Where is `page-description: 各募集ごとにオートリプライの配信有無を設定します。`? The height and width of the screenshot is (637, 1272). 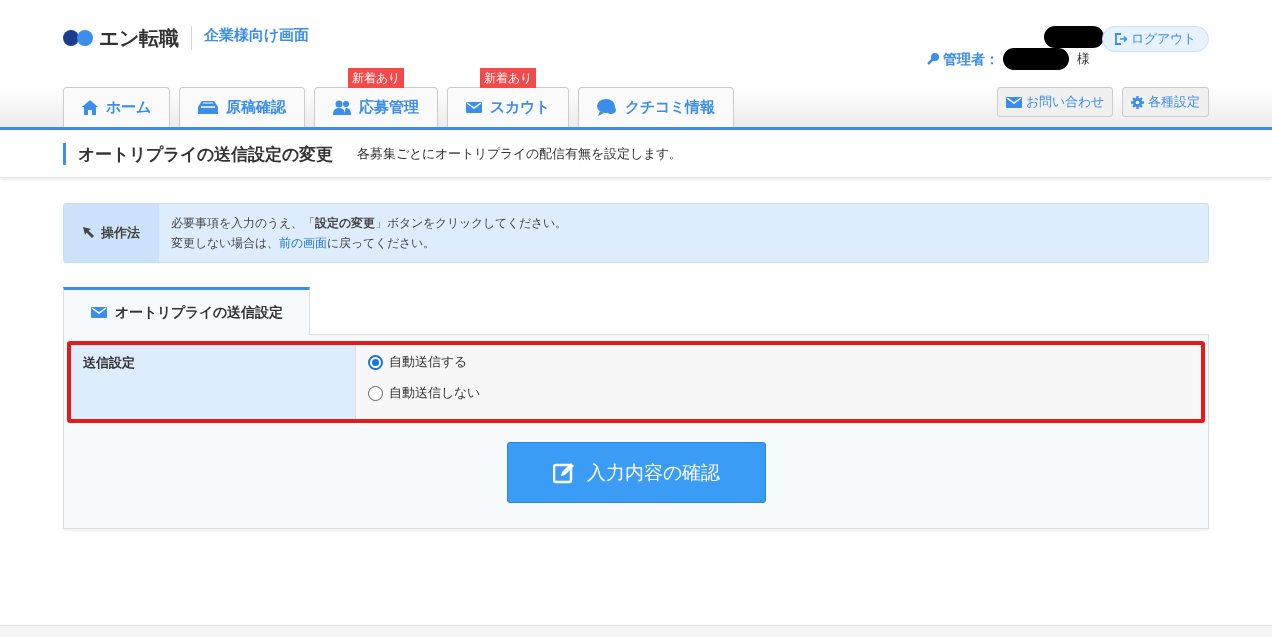 page-description: 各募集ごとにオートリプライの配信有無を設定します。 is located at coordinates (519, 153).